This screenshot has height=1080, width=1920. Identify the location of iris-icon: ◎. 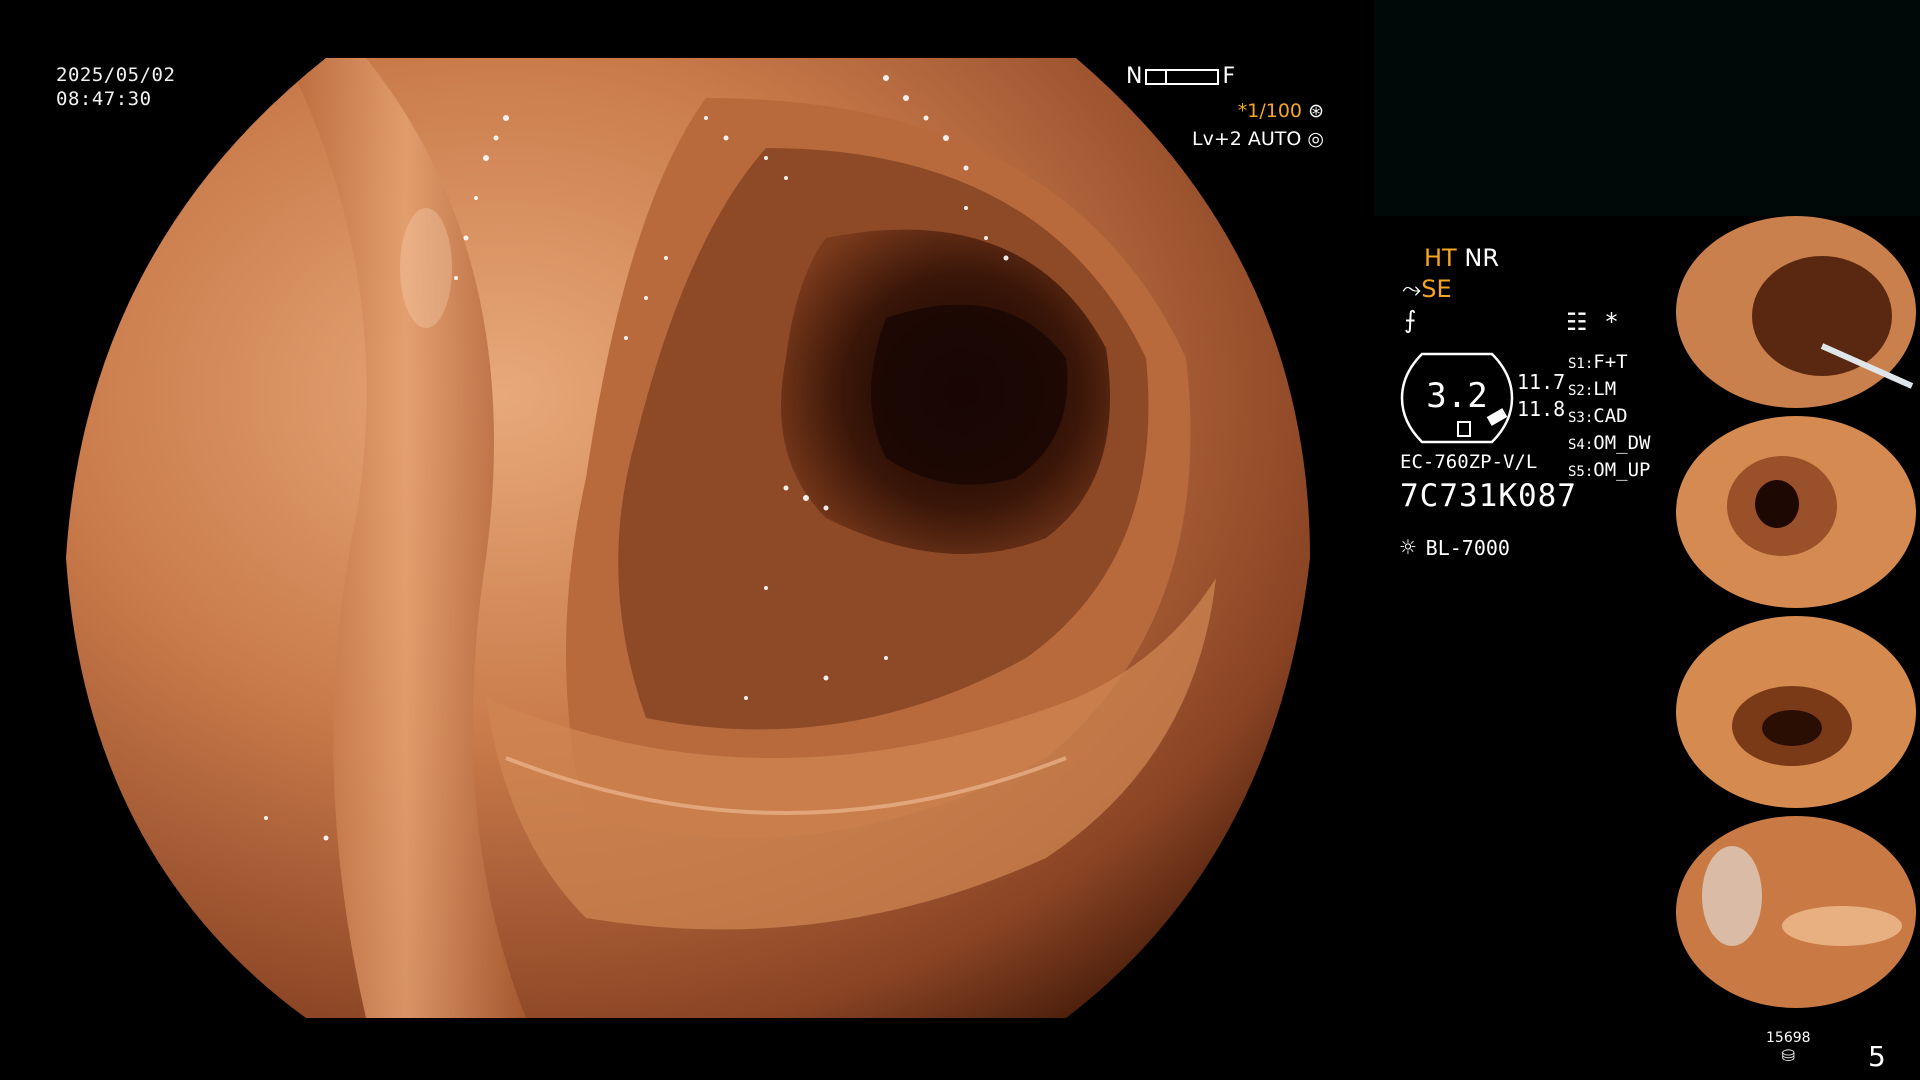
(1315, 139).